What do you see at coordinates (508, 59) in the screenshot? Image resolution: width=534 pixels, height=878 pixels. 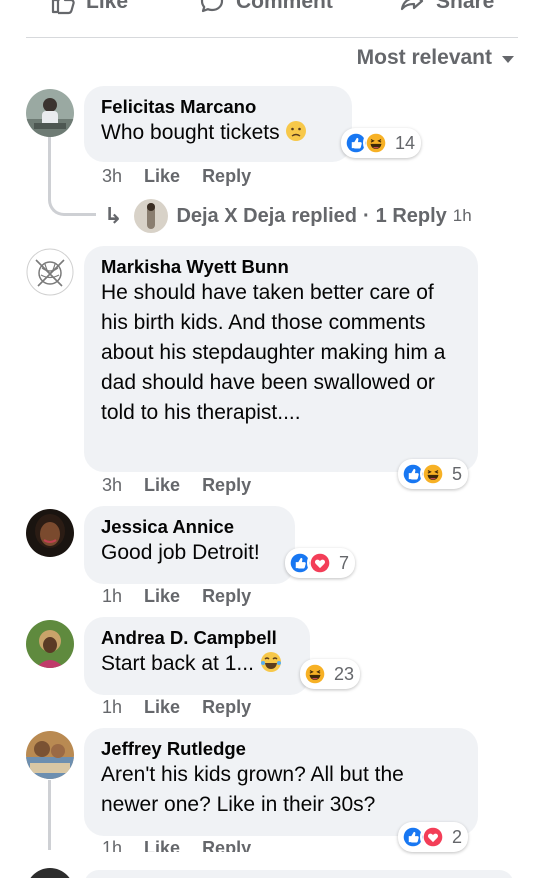 I see `caret-down-icon` at bounding box center [508, 59].